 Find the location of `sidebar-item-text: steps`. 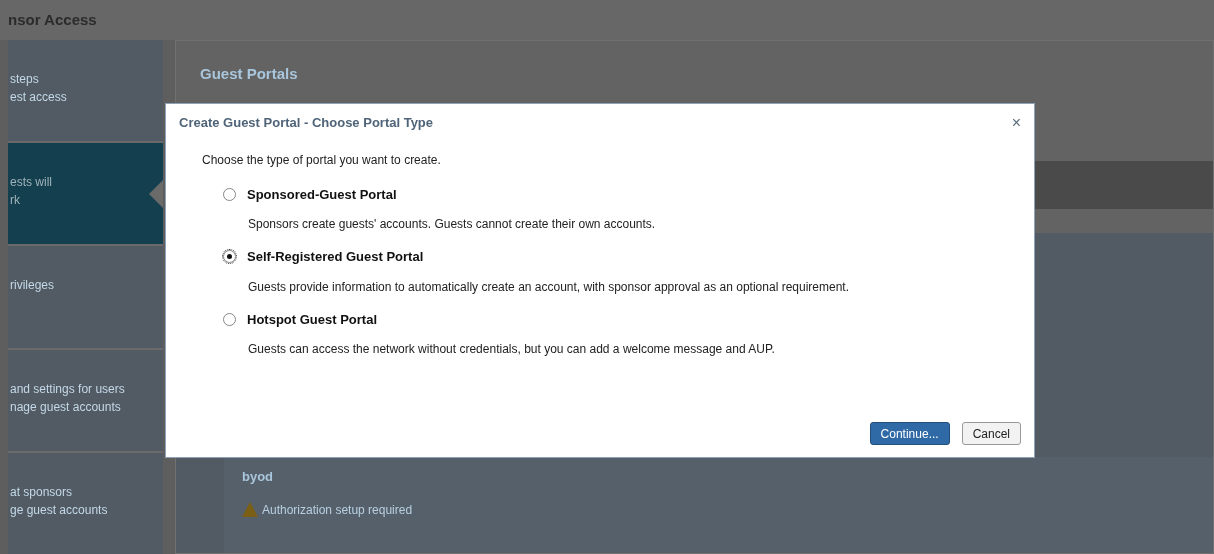

sidebar-item-text: steps is located at coordinates (24, 79).